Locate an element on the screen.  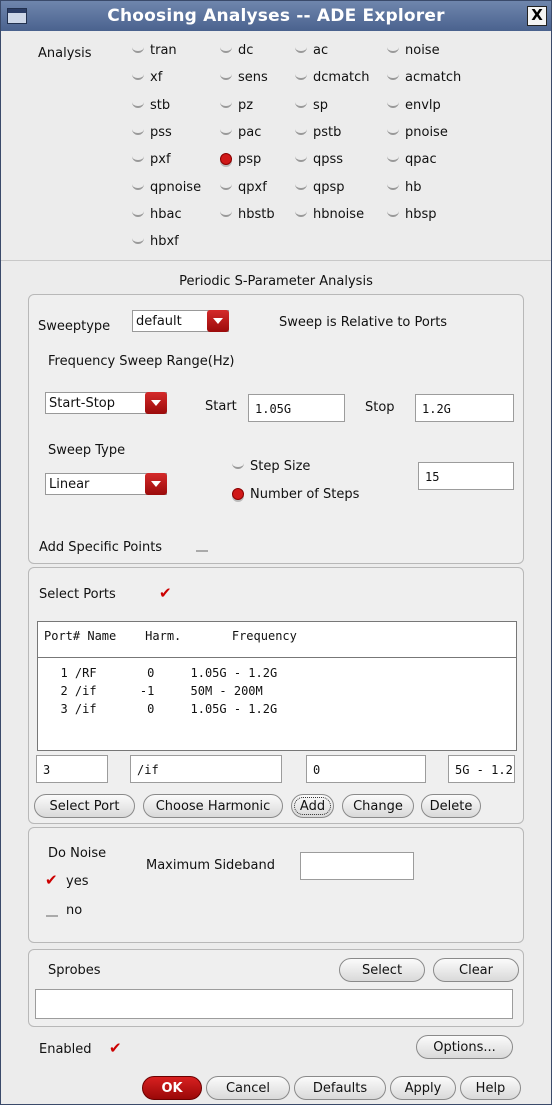
port-number-input: 3 is located at coordinates (72, 769).